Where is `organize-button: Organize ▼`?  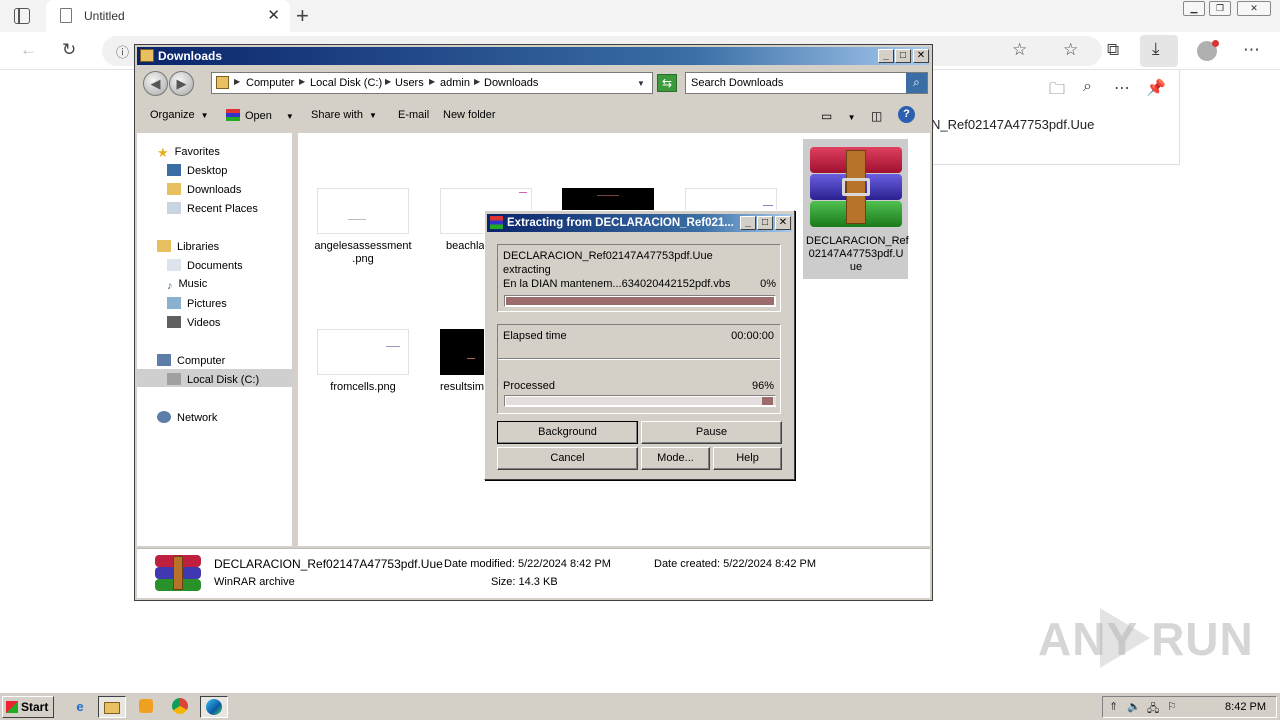
organize-button: Organize ▼ is located at coordinates (179, 115).